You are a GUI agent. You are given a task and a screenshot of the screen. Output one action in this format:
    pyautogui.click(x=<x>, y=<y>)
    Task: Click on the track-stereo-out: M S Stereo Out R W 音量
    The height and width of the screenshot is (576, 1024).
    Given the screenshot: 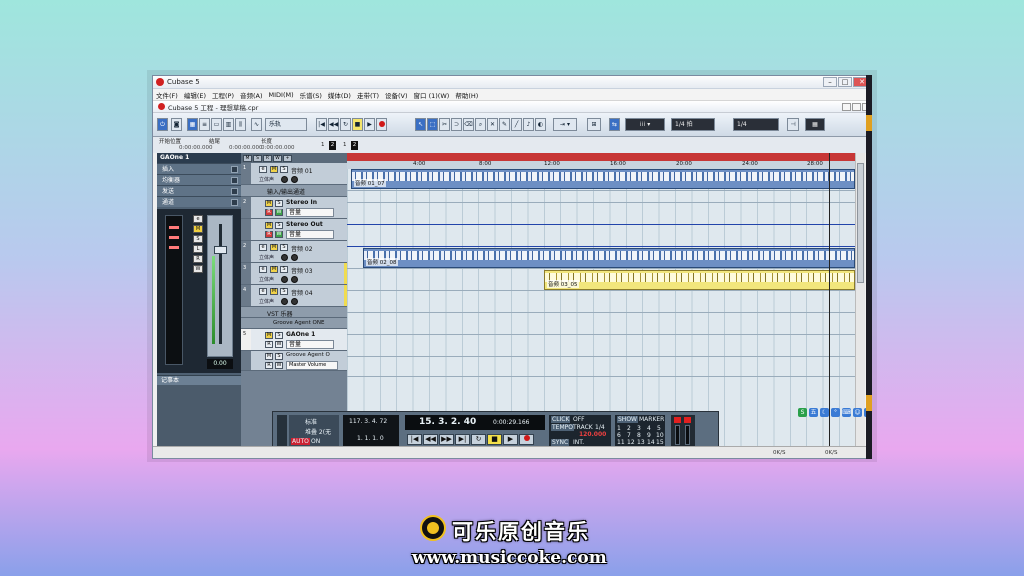 What is the action you would take?
    pyautogui.click(x=294, y=230)
    